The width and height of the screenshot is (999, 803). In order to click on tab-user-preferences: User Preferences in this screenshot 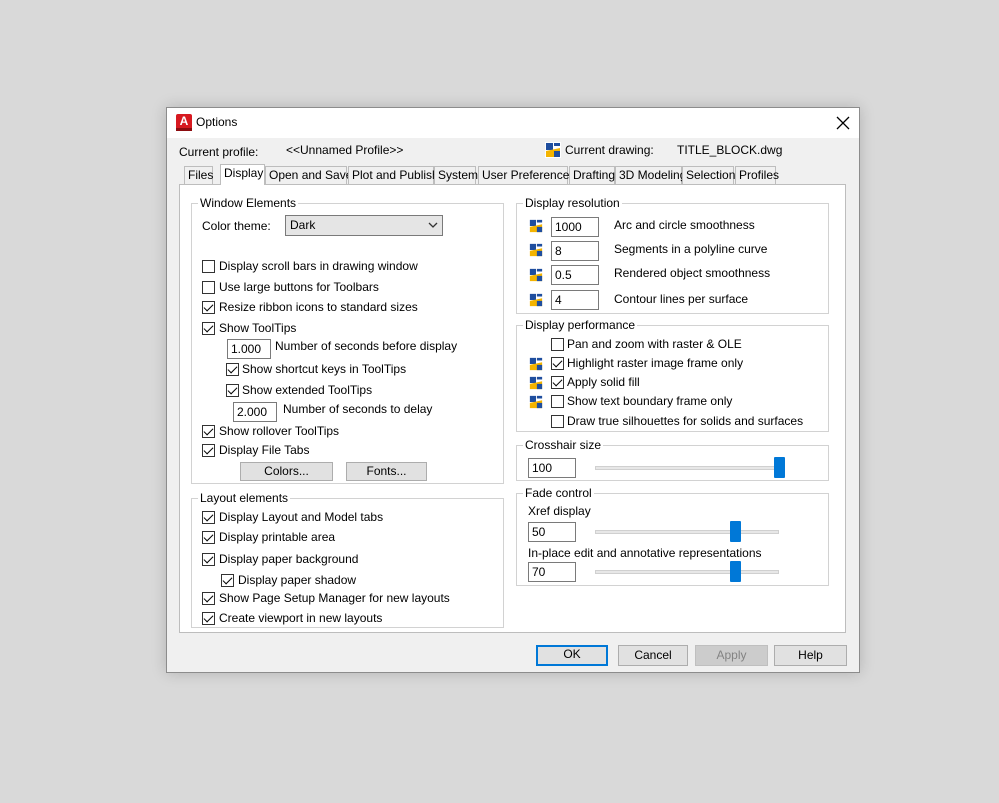, I will do `click(526, 175)`.